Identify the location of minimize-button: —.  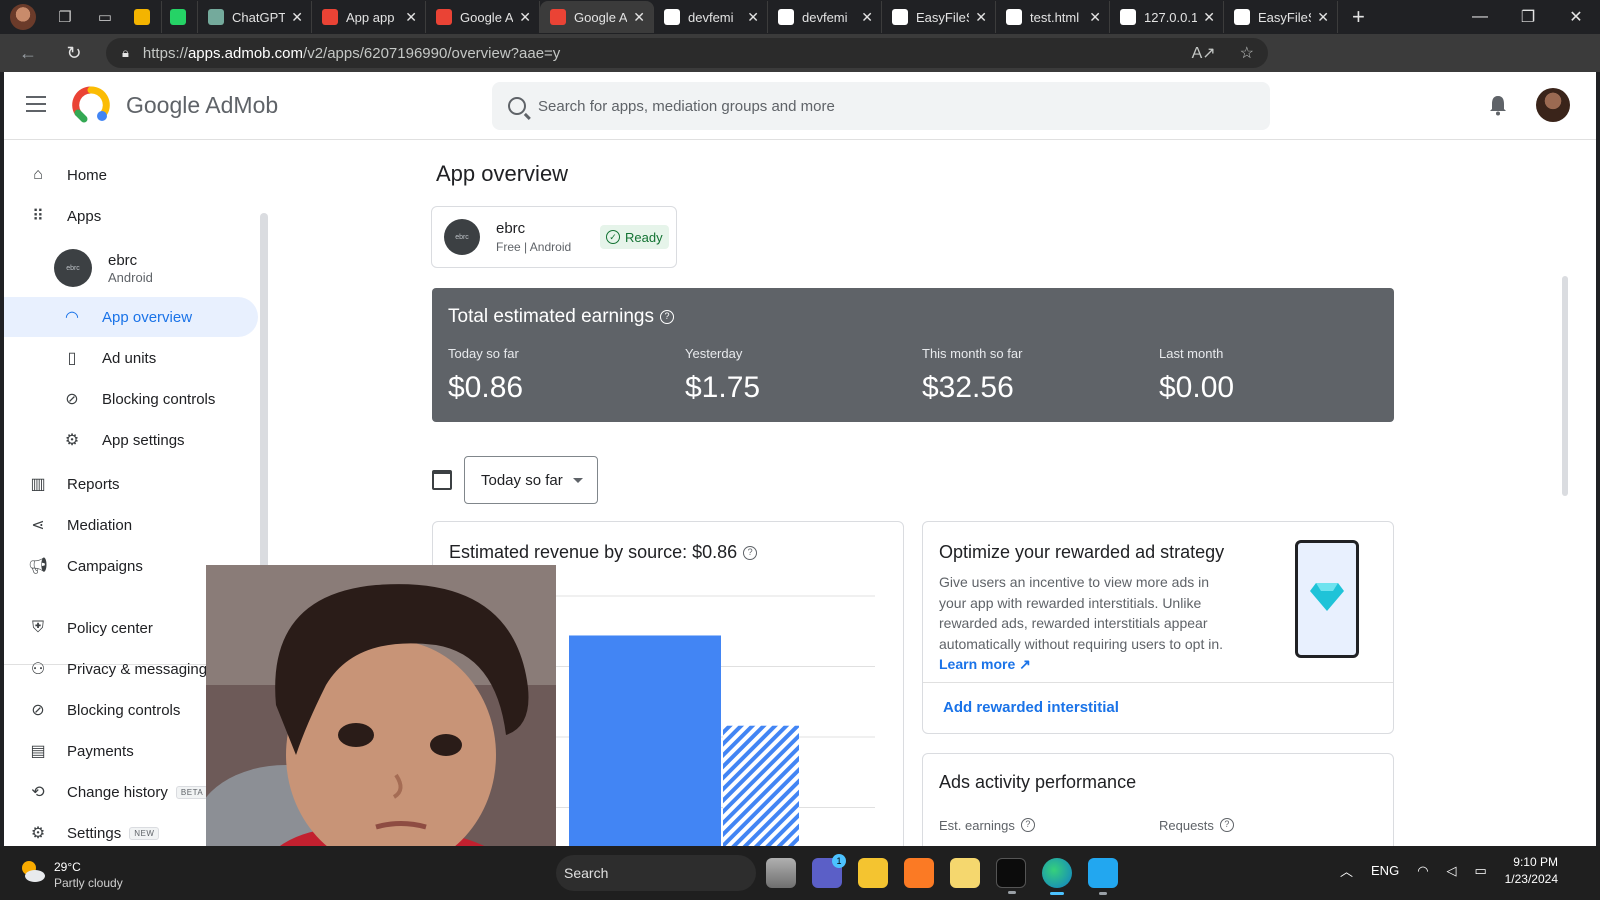
(1480, 17).